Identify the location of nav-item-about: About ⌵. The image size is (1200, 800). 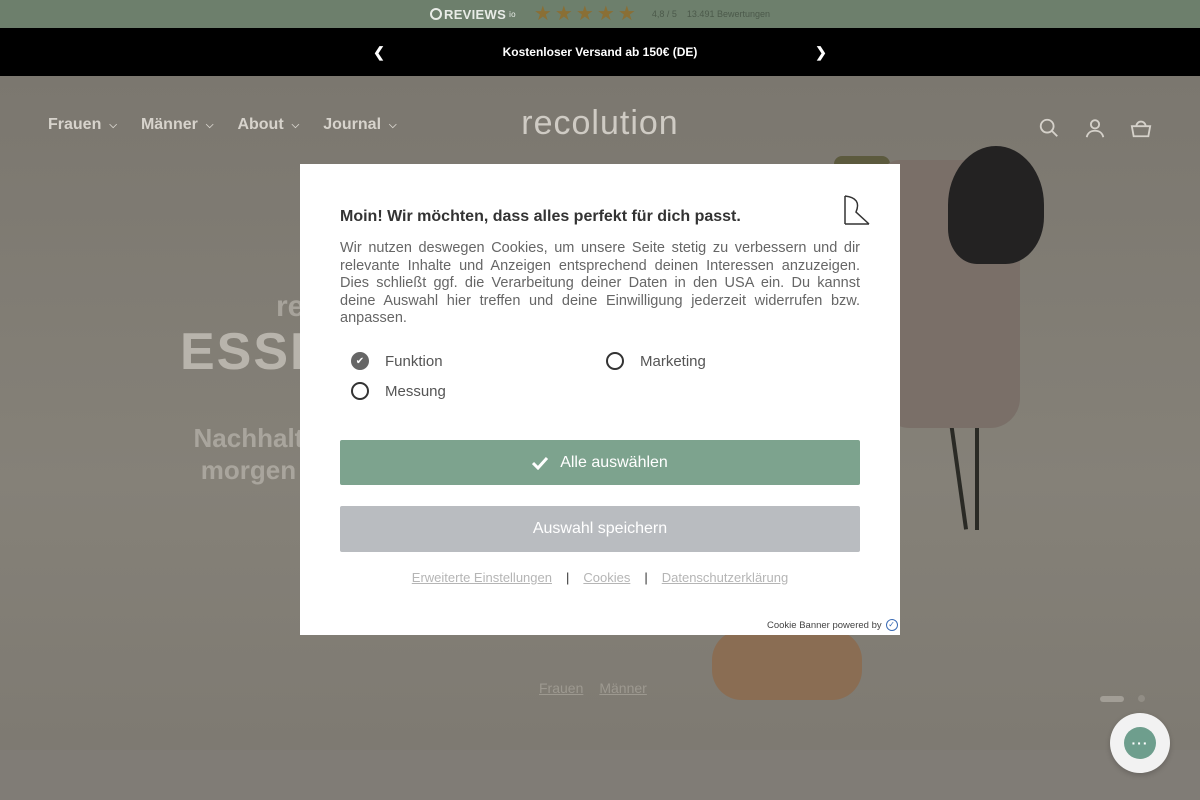
(268, 125).